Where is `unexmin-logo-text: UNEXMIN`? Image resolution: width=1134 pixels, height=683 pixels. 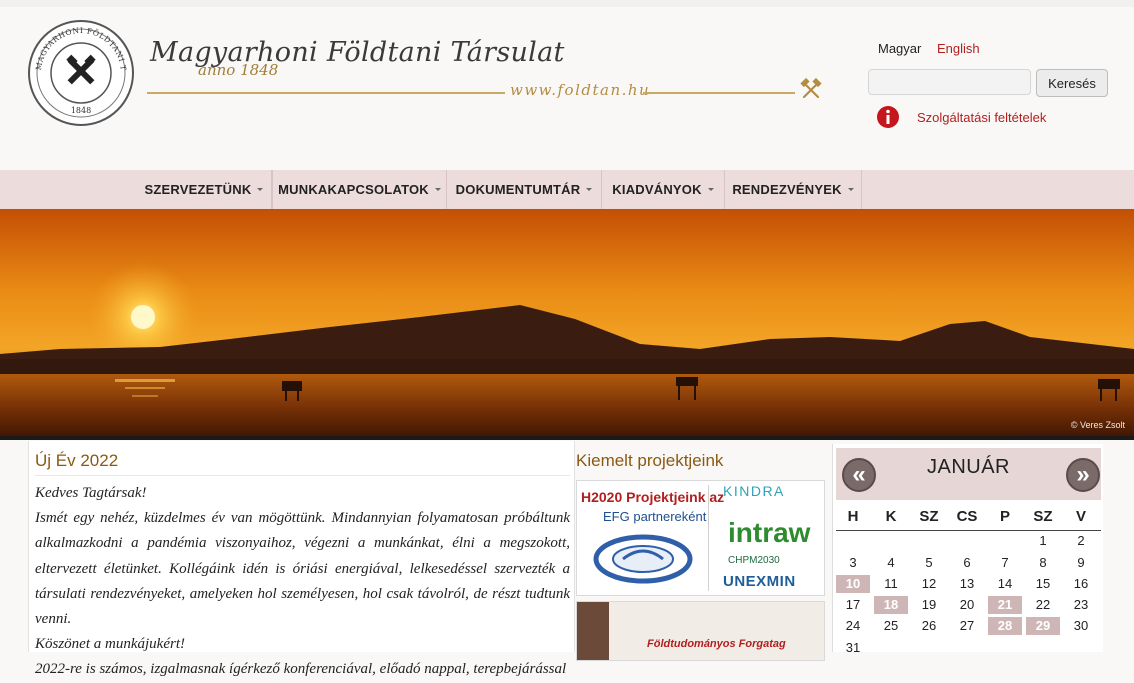
unexmin-logo-text: UNEXMIN is located at coordinates (759, 581).